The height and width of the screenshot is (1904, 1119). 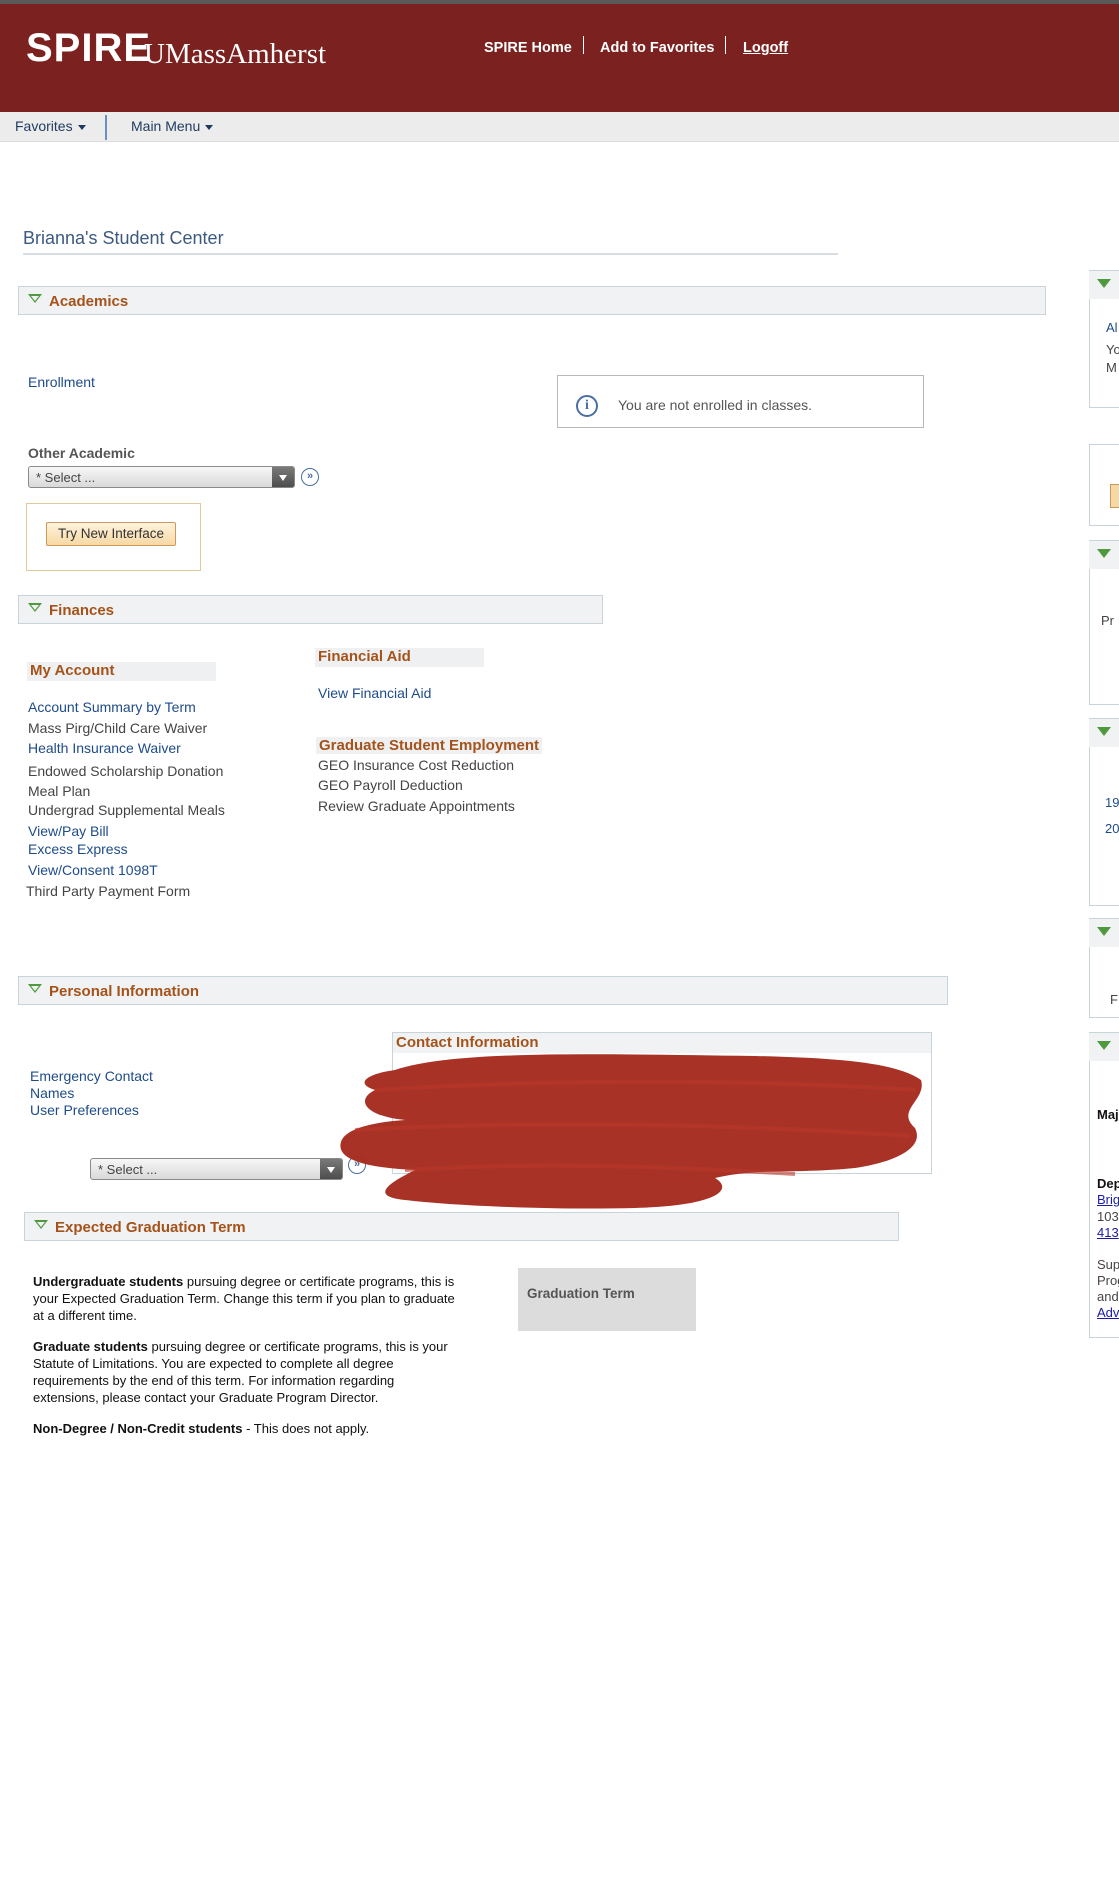 What do you see at coordinates (1108, 1264) in the screenshot?
I see `right-text-sup: Sup` at bounding box center [1108, 1264].